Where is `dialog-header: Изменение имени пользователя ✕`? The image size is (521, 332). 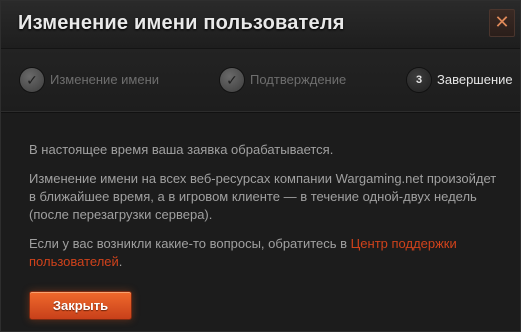
dialog-header: Изменение имени пользователя ✕ is located at coordinates (260, 25).